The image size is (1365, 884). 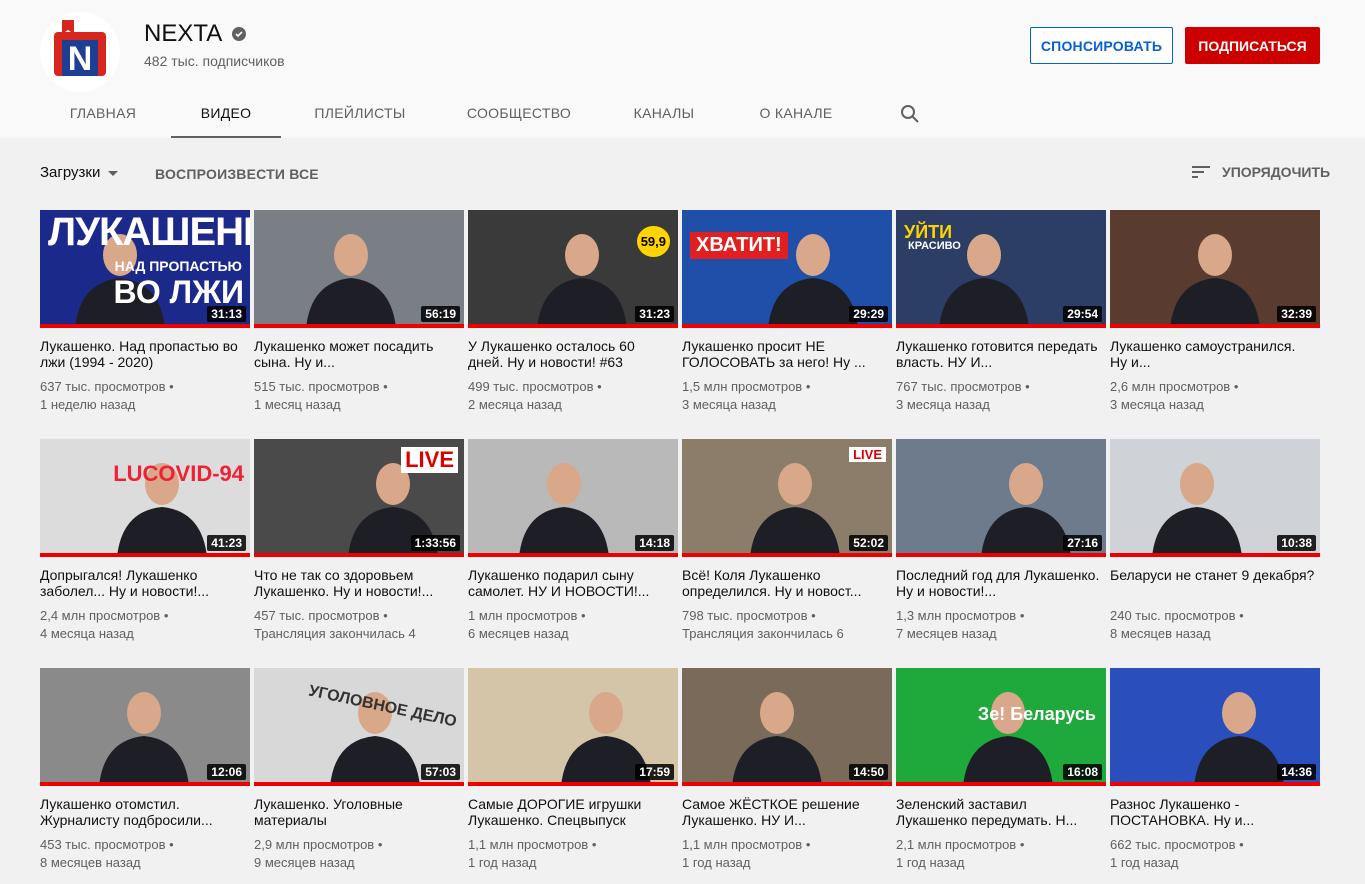 What do you see at coordinates (1276, 172) in the screenshot?
I see `sort-label: УПОРЯДОЧИТЬ` at bounding box center [1276, 172].